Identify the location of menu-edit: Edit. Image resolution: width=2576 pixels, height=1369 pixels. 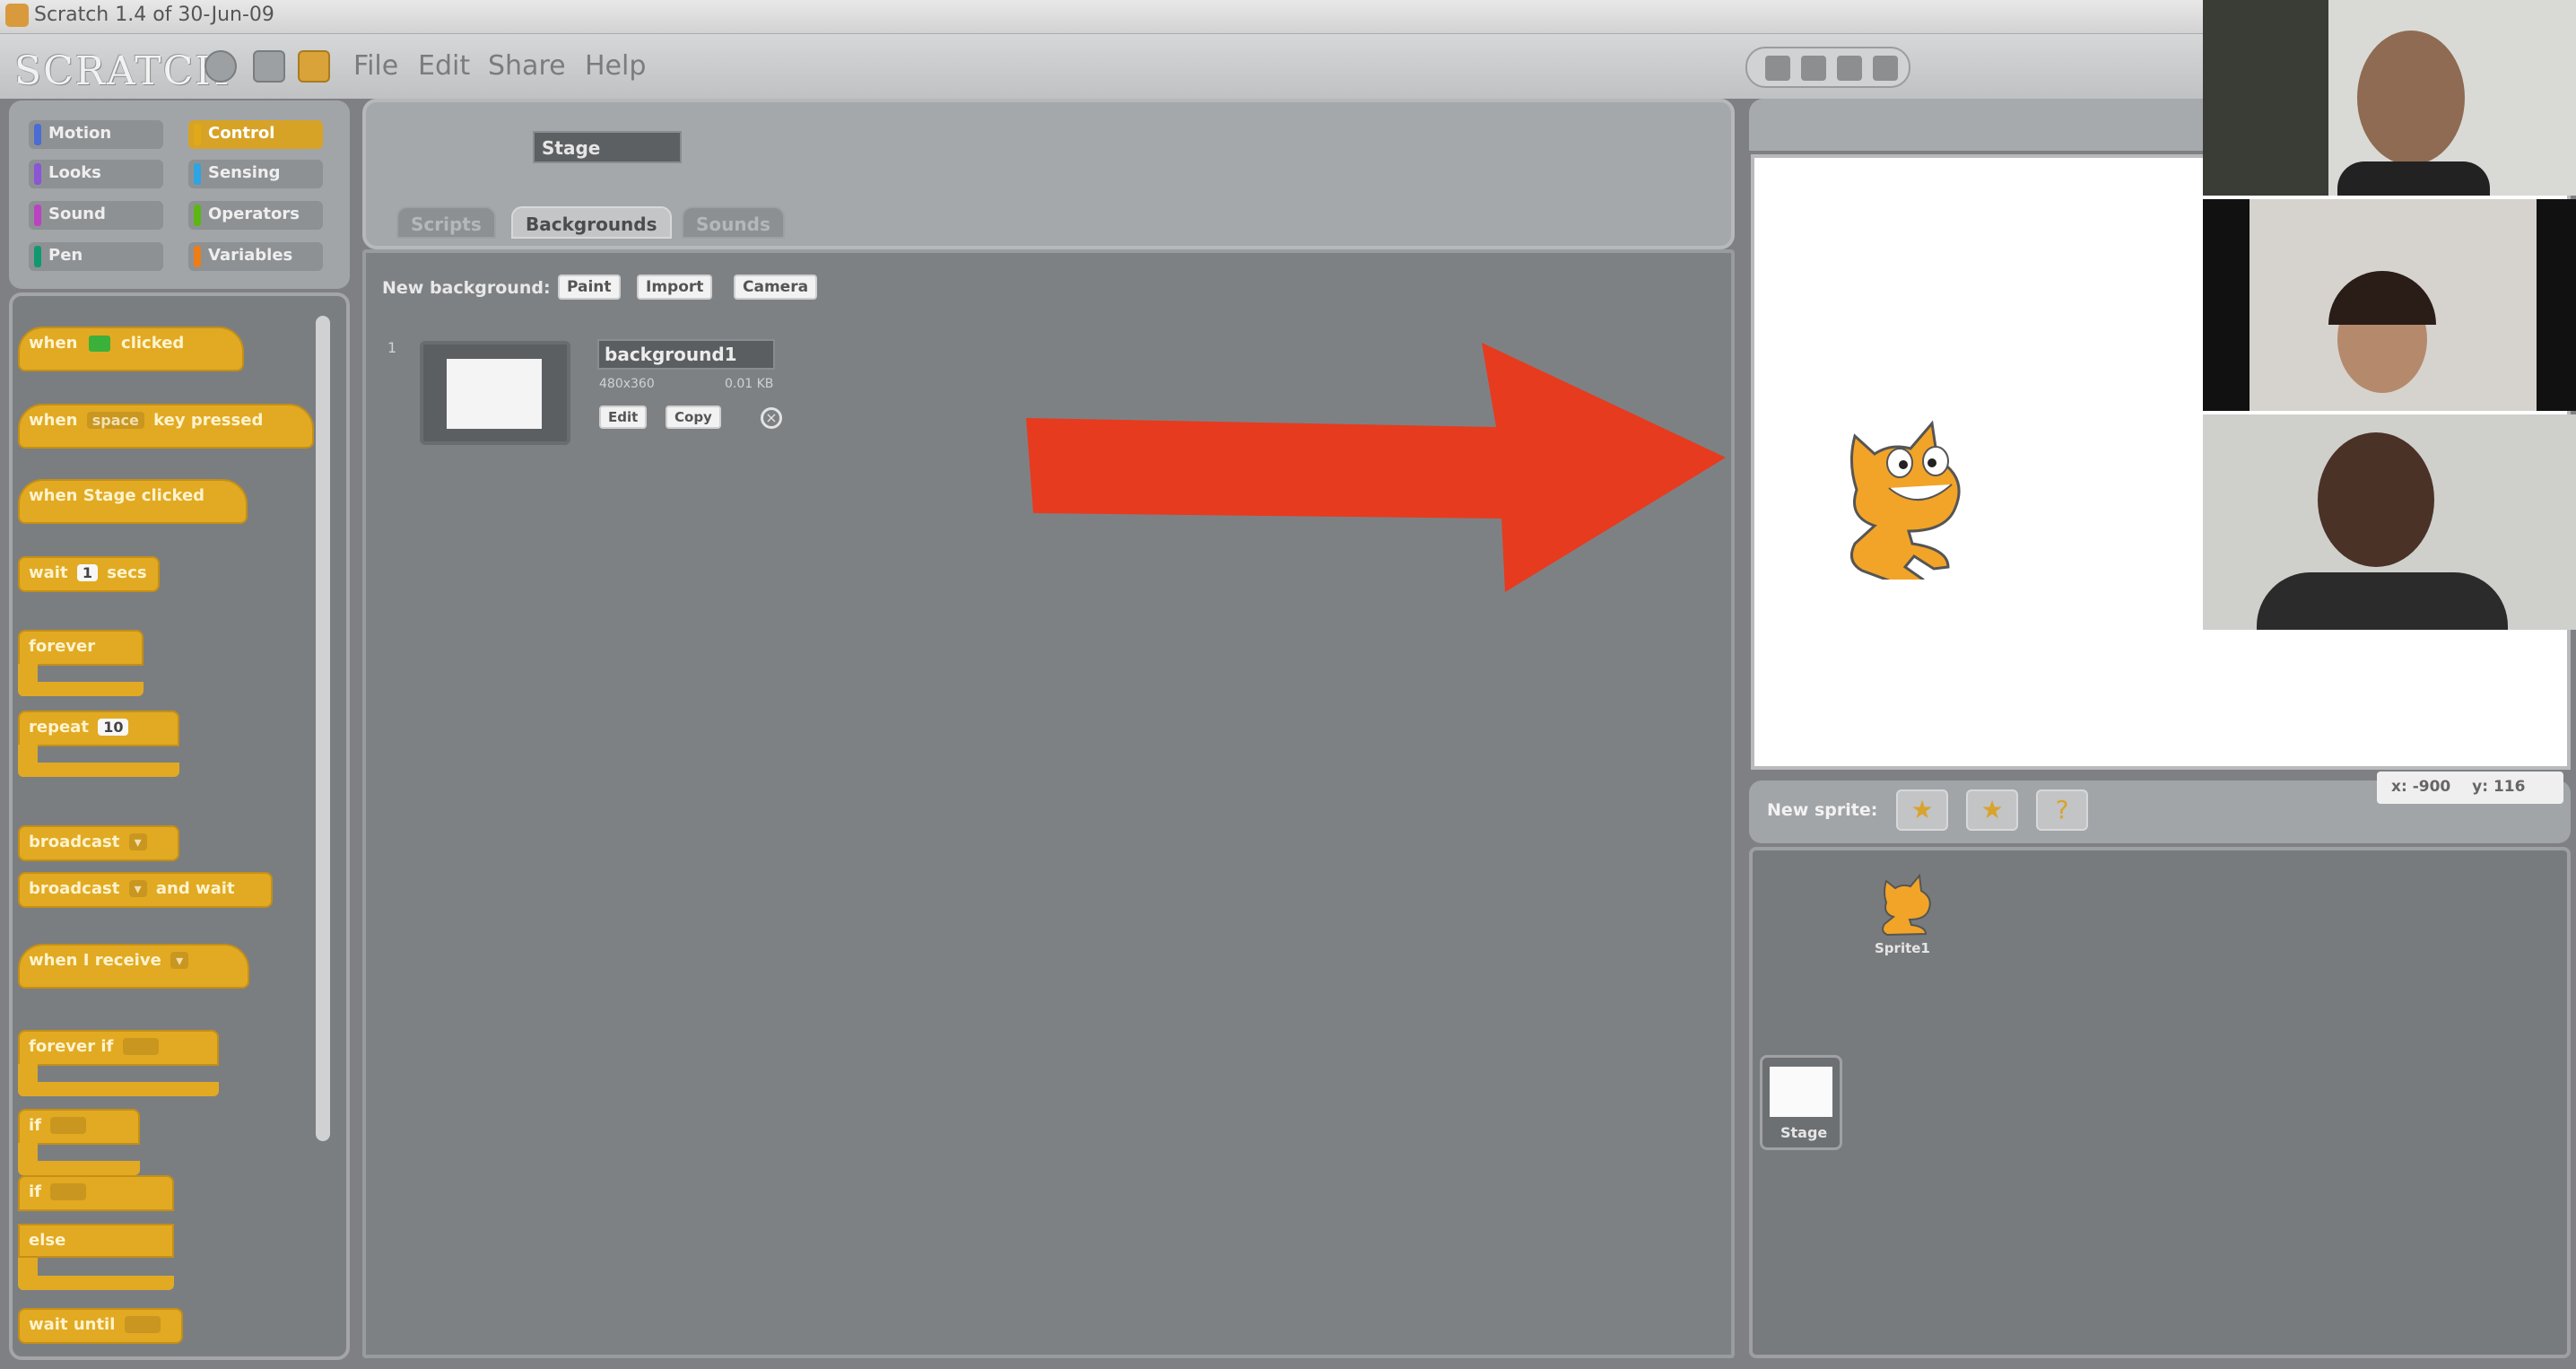
(444, 66).